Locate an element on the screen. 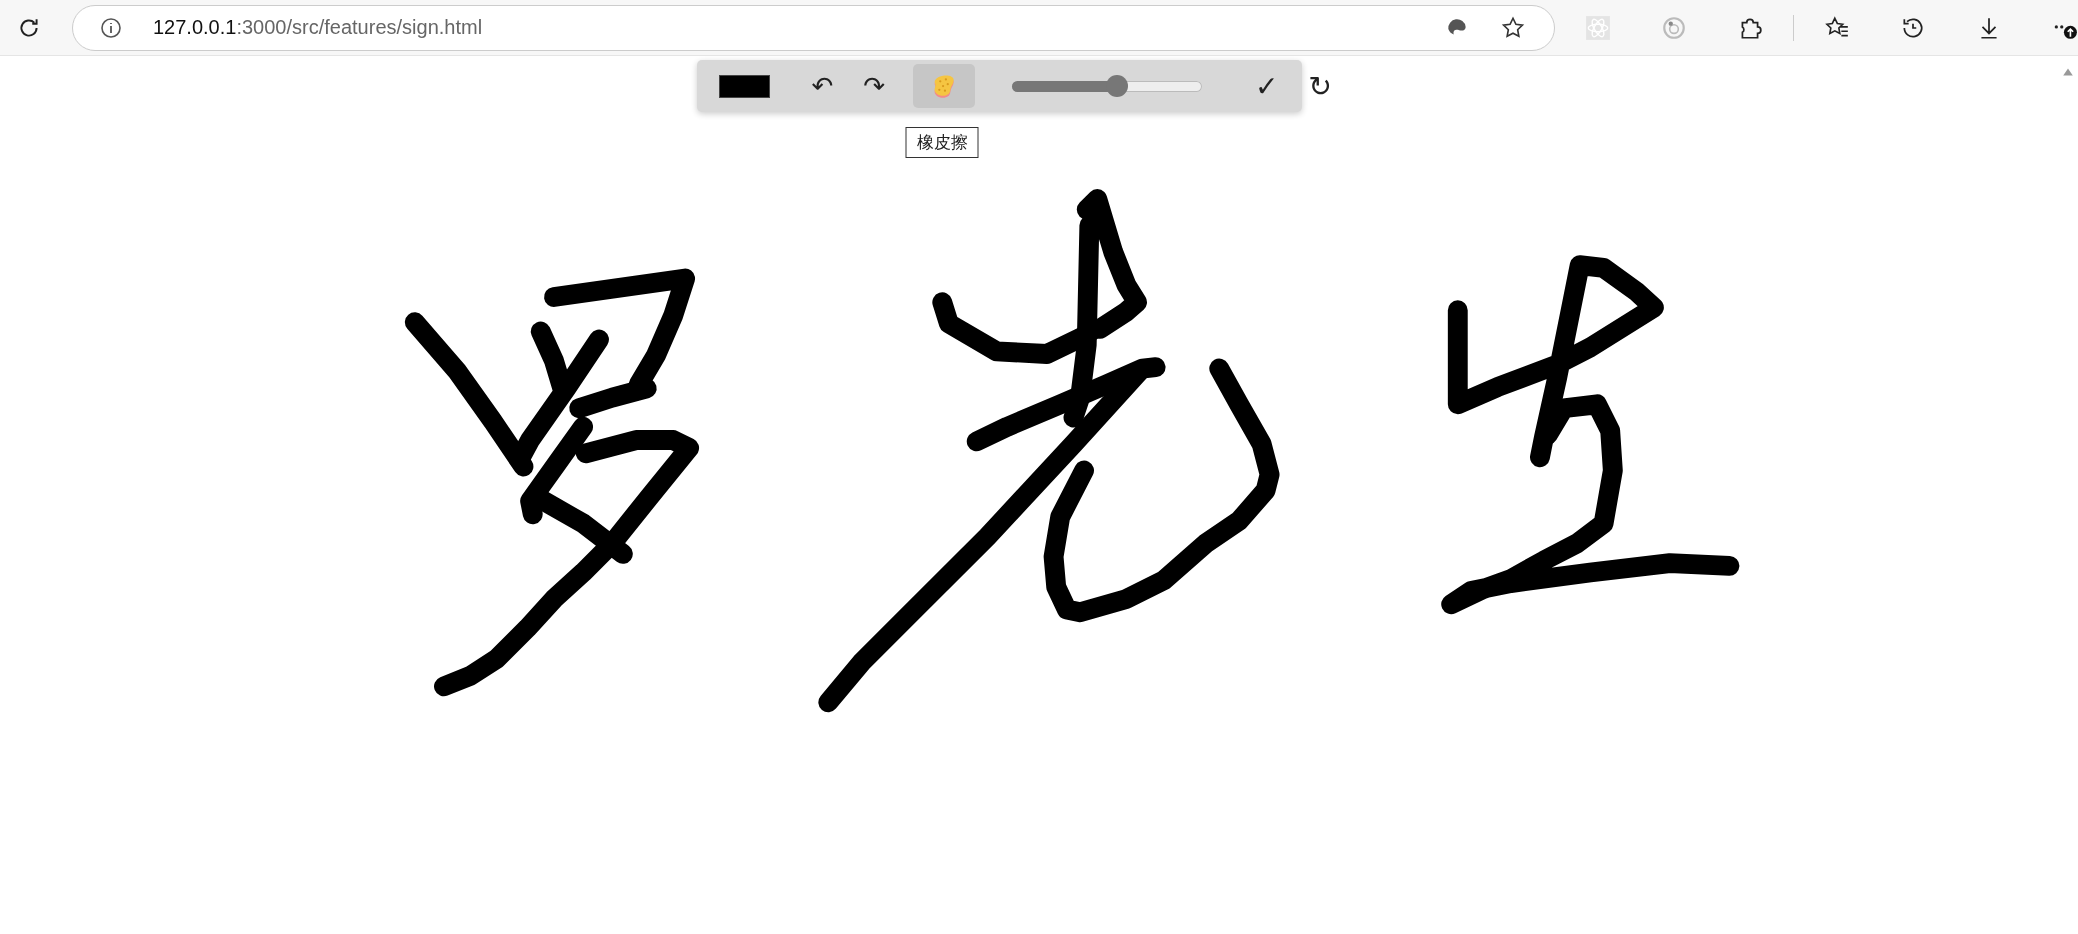 This screenshot has width=2078, height=934. tooltip: 橡皮擦 is located at coordinates (942, 142).